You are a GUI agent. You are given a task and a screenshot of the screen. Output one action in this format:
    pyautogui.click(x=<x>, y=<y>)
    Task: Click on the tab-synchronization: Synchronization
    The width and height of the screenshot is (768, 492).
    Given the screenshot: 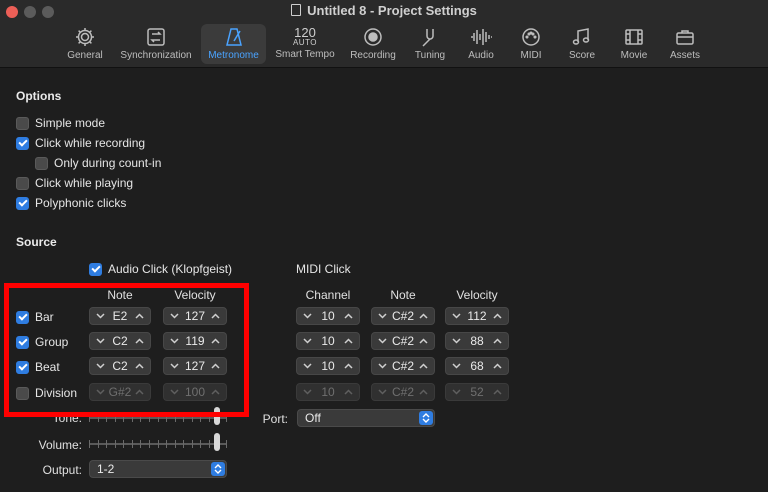 What is the action you would take?
    pyautogui.click(x=156, y=44)
    